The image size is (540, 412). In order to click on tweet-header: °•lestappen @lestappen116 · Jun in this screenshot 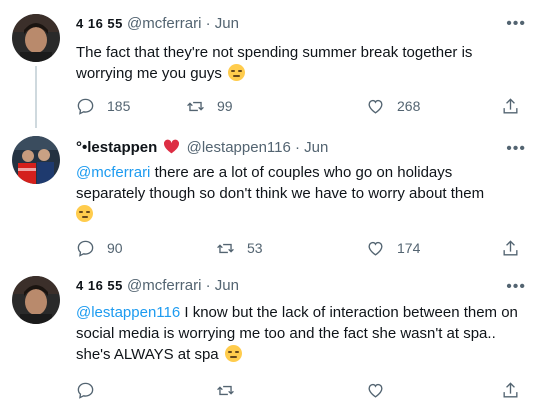, I will do `click(202, 148)`.